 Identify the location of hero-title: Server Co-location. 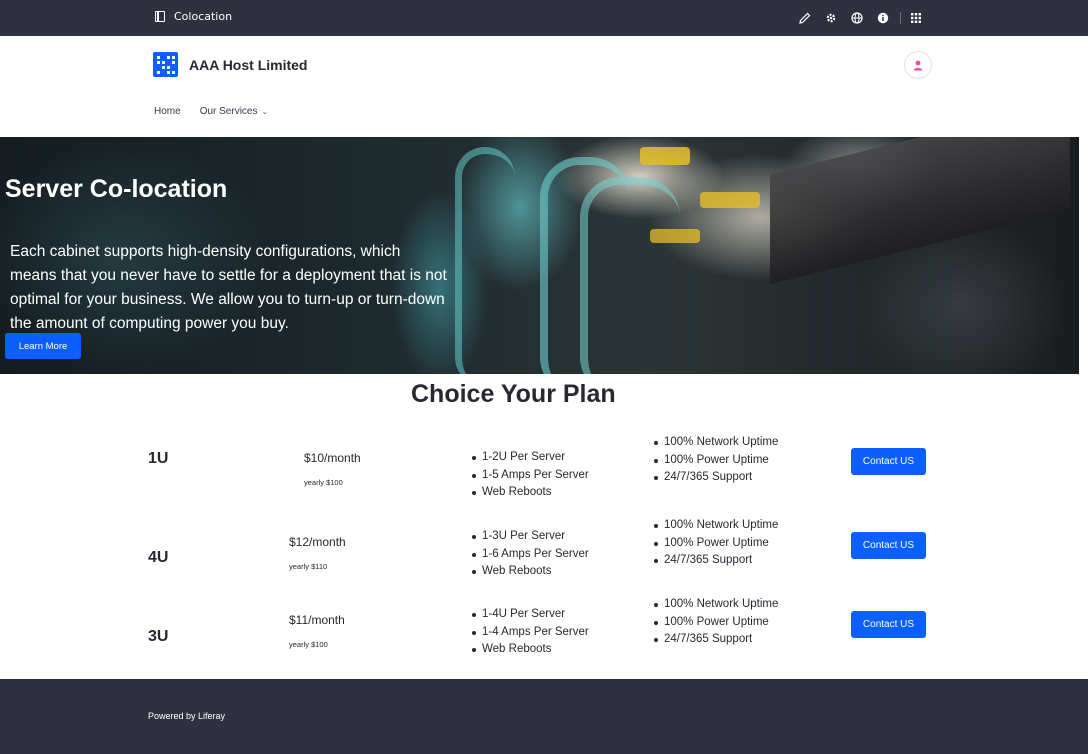
(116, 189).